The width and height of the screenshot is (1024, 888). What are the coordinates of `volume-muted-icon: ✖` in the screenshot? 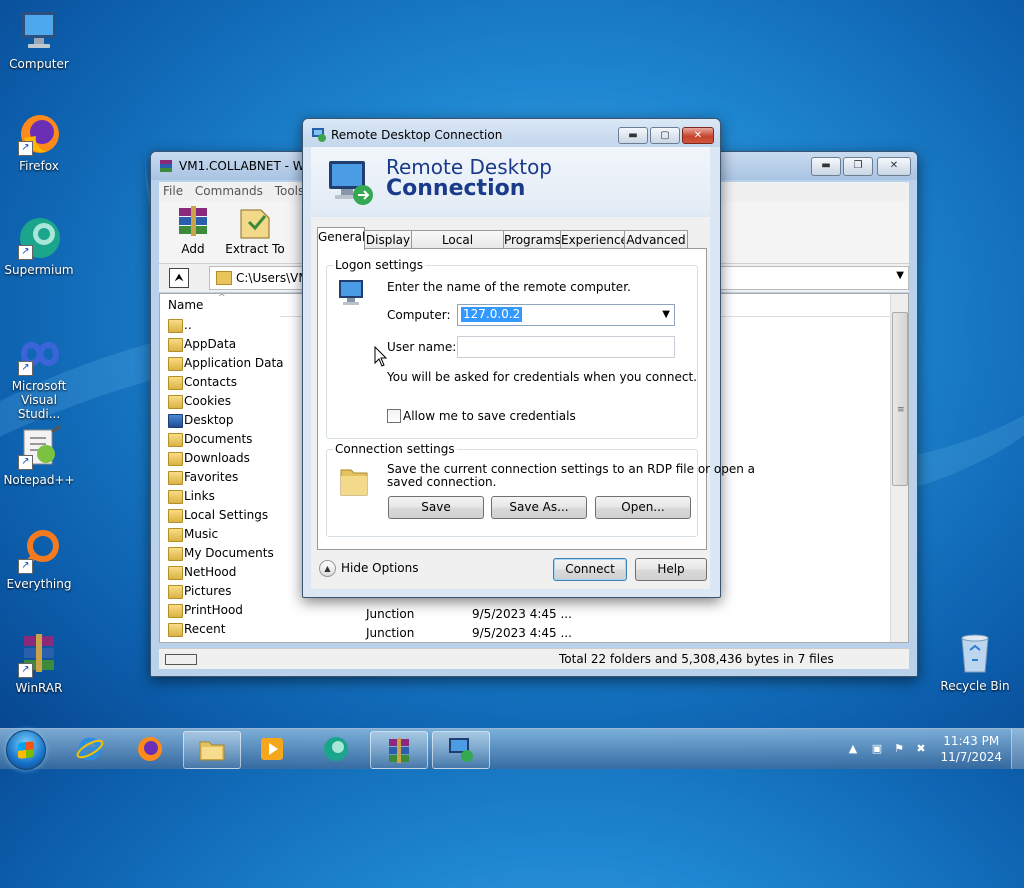 It's located at (921, 749).